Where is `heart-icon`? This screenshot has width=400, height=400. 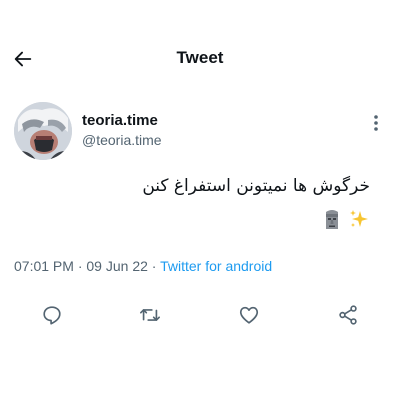 heart-icon is located at coordinates (249, 315).